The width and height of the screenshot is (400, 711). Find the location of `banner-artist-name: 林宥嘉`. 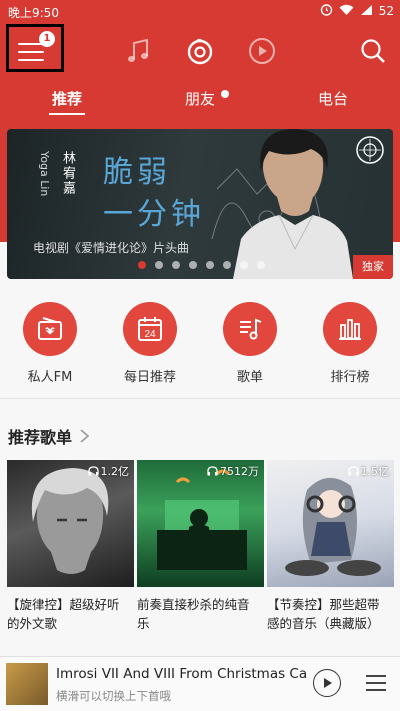

banner-artist-name: 林宥嘉 is located at coordinates (67, 173).